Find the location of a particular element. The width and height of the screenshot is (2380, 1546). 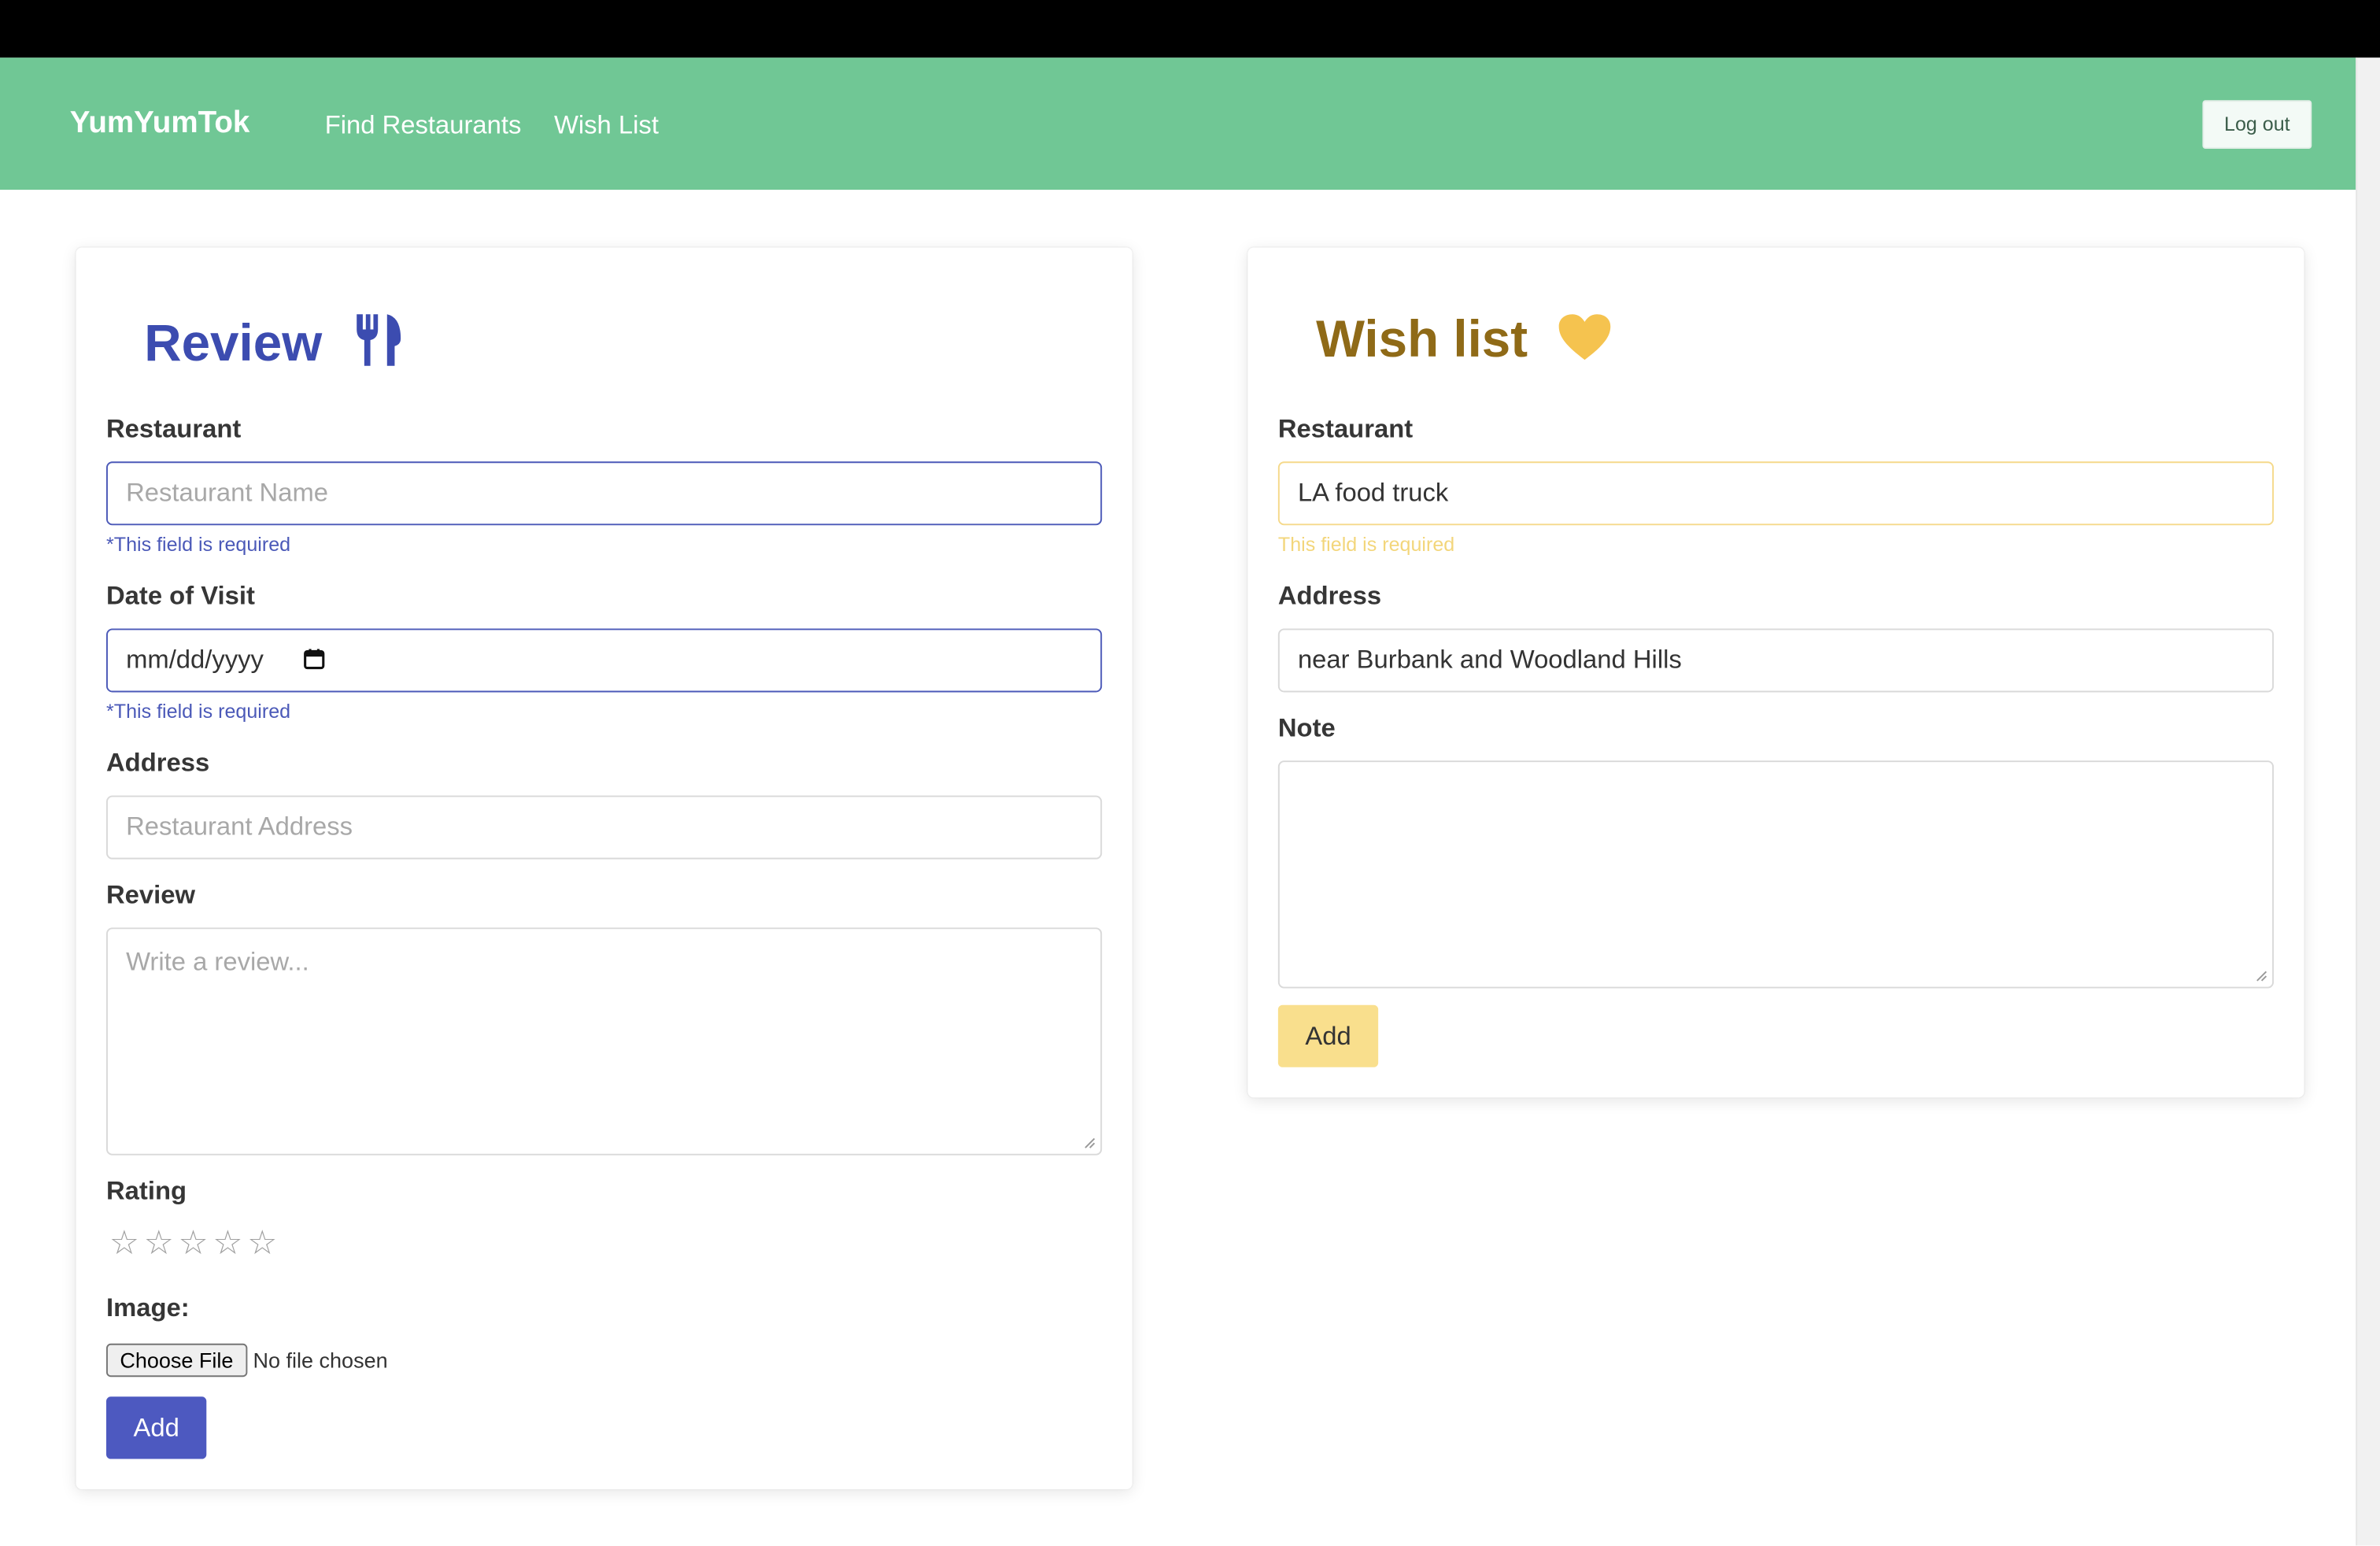

wish-title-text: Wish list is located at coordinates (1422, 340).